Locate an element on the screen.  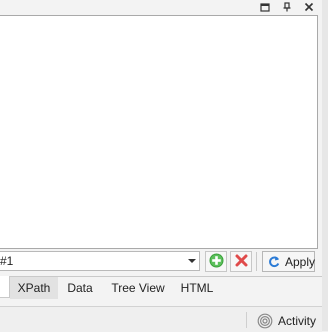
tab-html: HTML is located at coordinates (197, 288).